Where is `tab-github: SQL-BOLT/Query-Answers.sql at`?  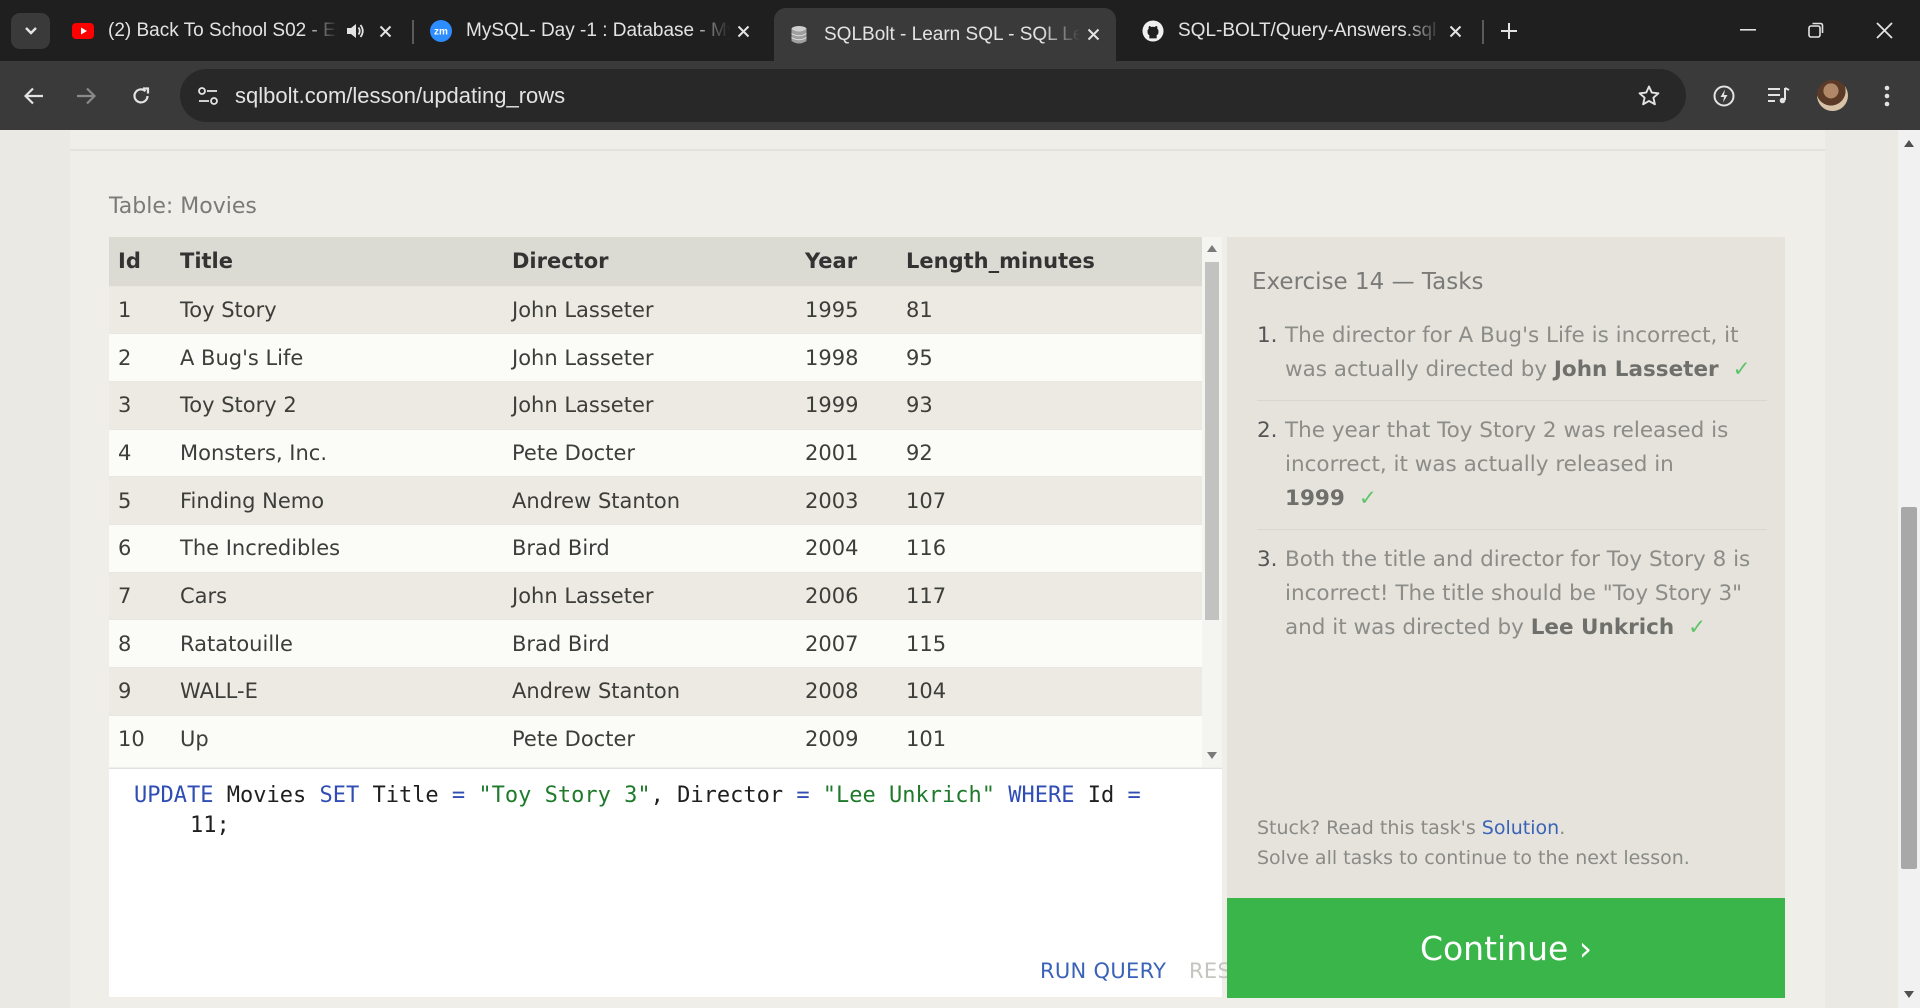
tab-github: SQL-BOLT/Query-Answers.sql at is located at coordinates (1303, 31).